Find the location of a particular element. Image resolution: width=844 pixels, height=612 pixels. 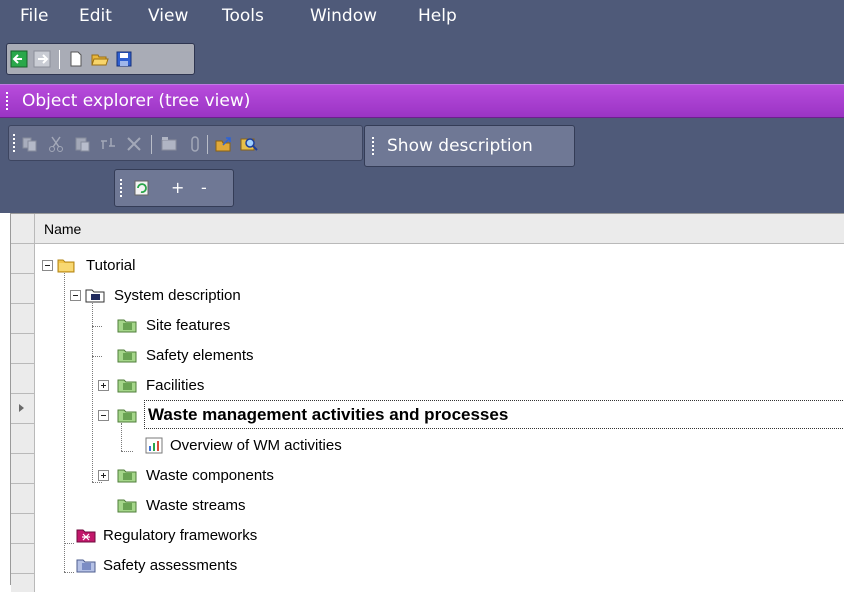

node-label: Tutorial is located at coordinates (111, 265).